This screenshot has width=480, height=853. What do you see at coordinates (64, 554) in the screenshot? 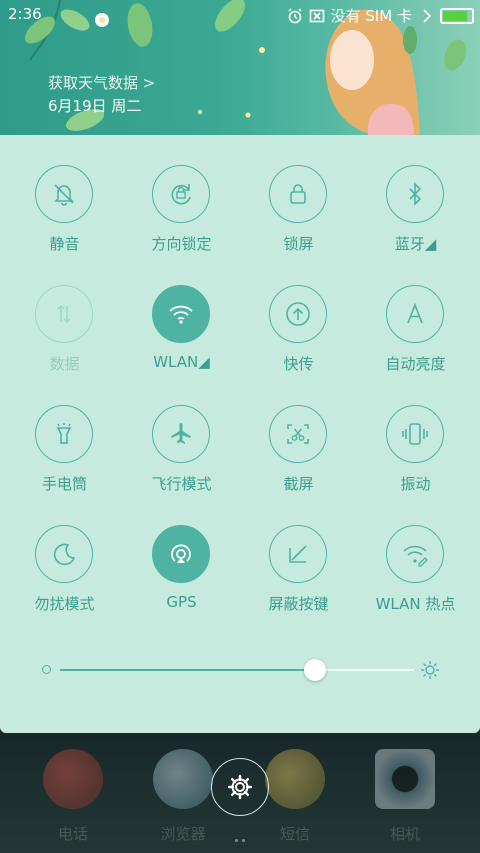
I see `moon-icon` at bounding box center [64, 554].